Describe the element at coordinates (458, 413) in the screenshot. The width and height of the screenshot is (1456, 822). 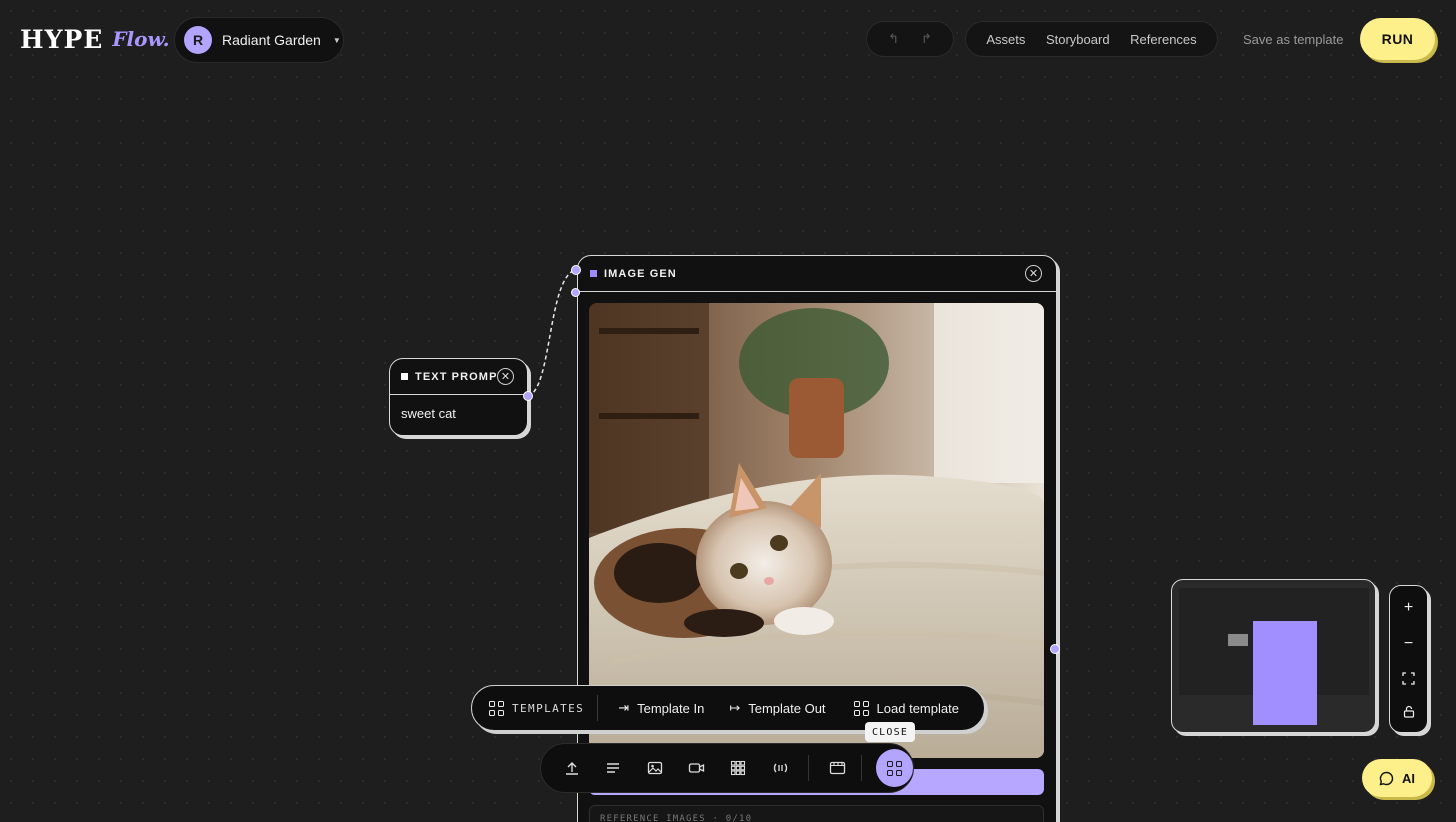
I see `prompt-text: sweet cat` at that location.